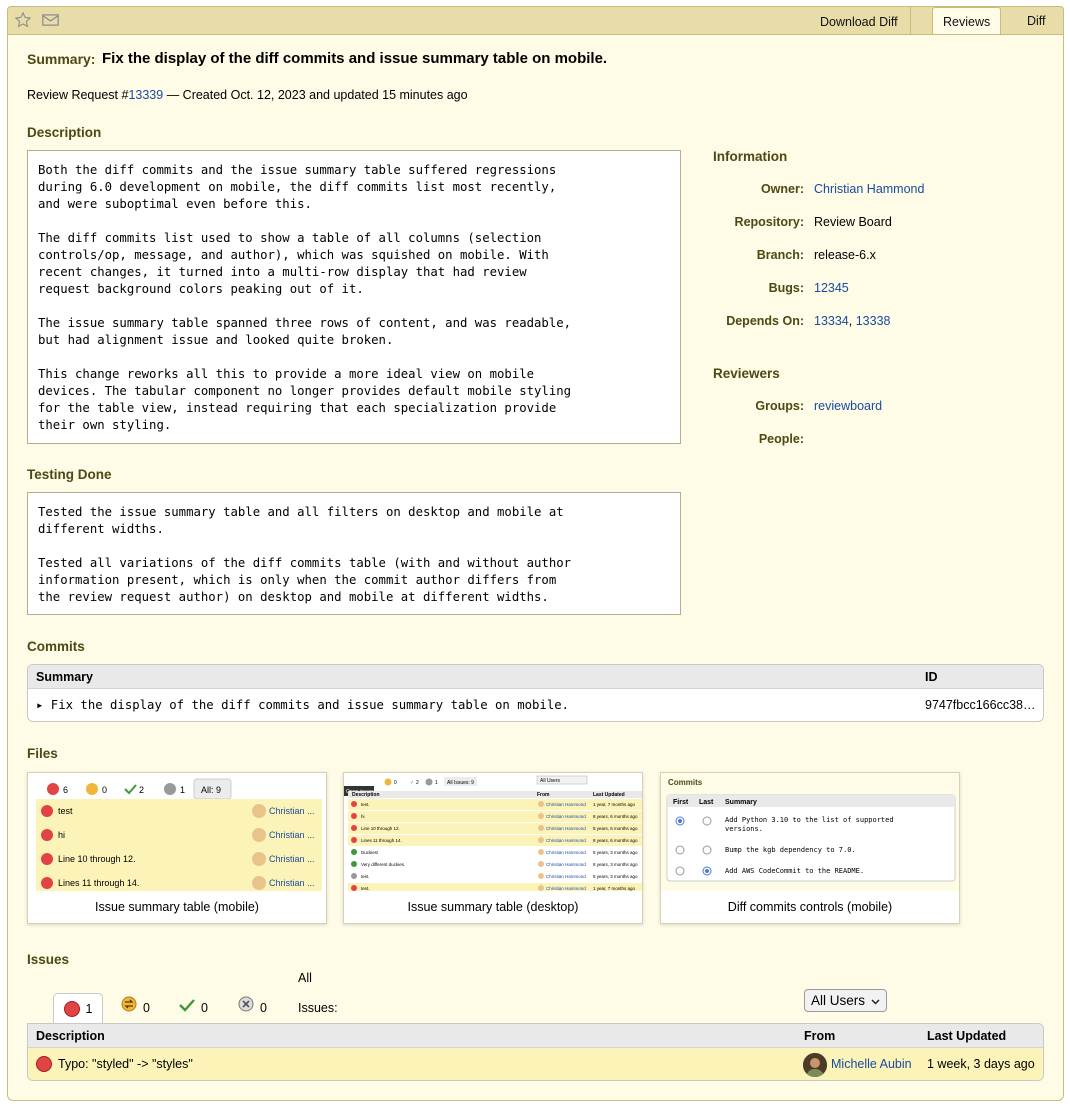  Describe the element at coordinates (550, 781) in the screenshot. I see `svg-text: All Users` at that location.